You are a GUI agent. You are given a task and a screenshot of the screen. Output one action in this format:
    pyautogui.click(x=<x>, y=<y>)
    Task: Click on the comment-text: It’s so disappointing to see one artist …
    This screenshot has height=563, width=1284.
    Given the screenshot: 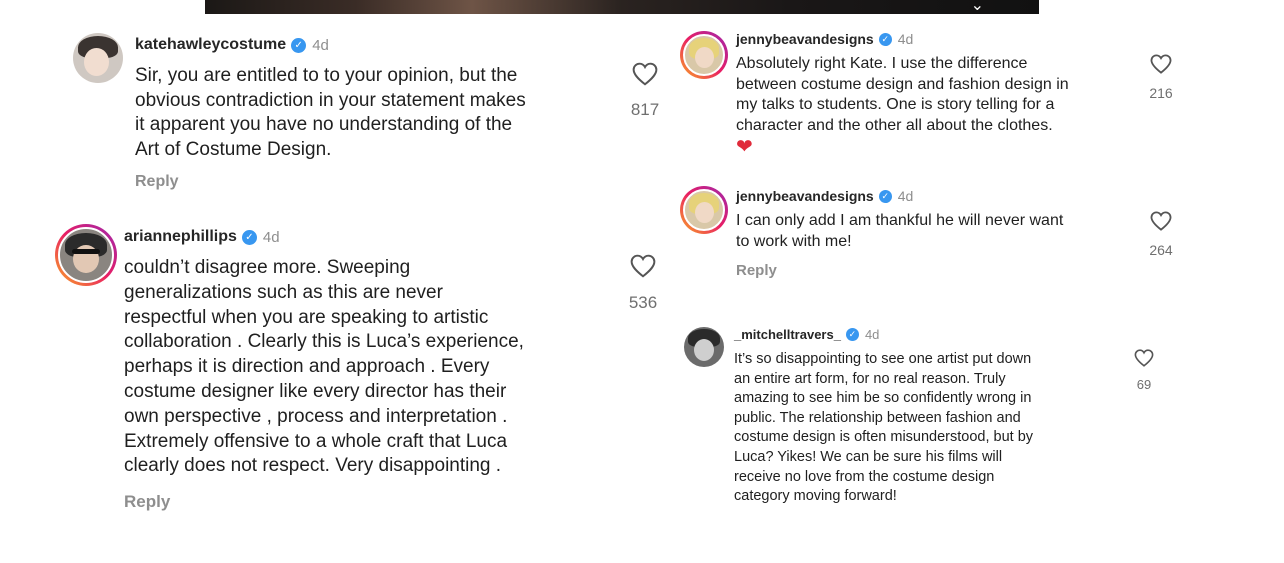 What is the action you would take?
    pyautogui.click(x=884, y=428)
    